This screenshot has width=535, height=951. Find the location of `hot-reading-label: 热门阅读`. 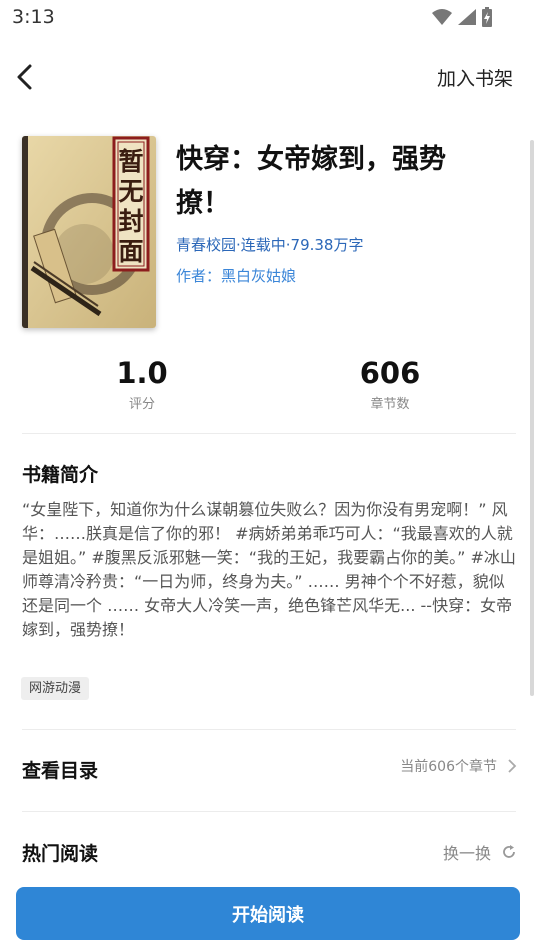

hot-reading-label: 热门阅读 is located at coordinates (60, 854).